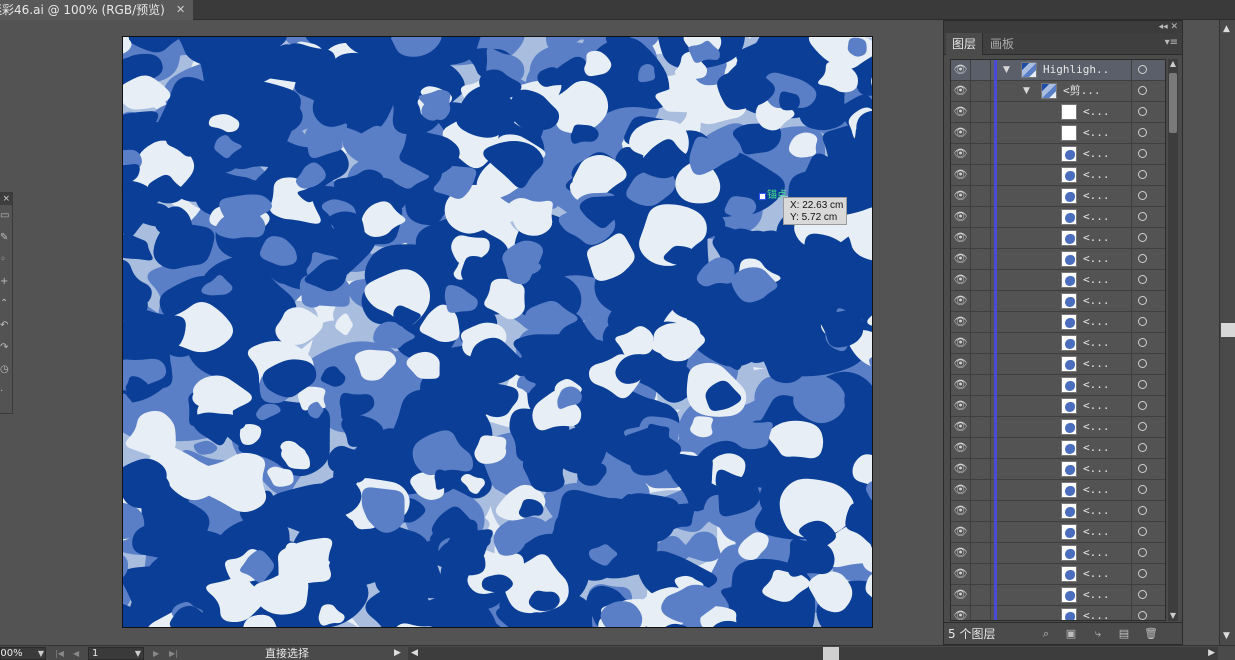  What do you see at coordinates (1227, 332) in the screenshot?
I see `canvas-vertical-scrollbar: ▲ ▼` at bounding box center [1227, 332].